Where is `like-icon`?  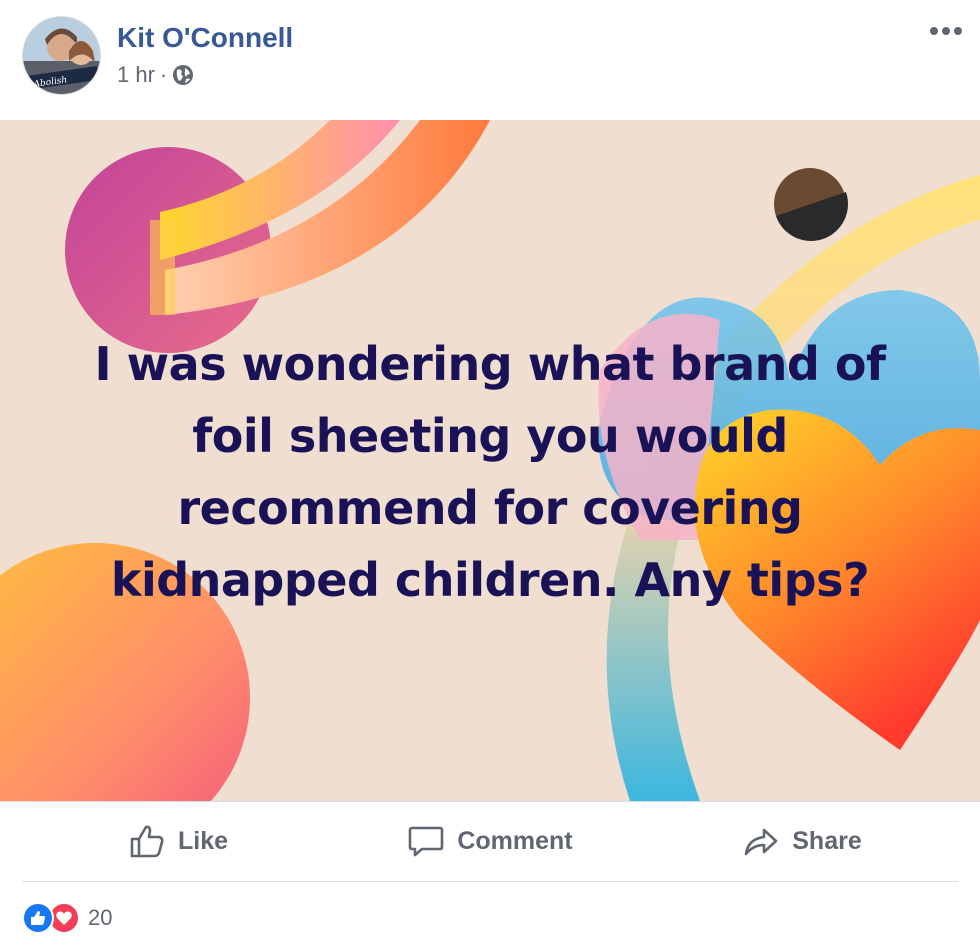 like-icon is located at coordinates (38, 918).